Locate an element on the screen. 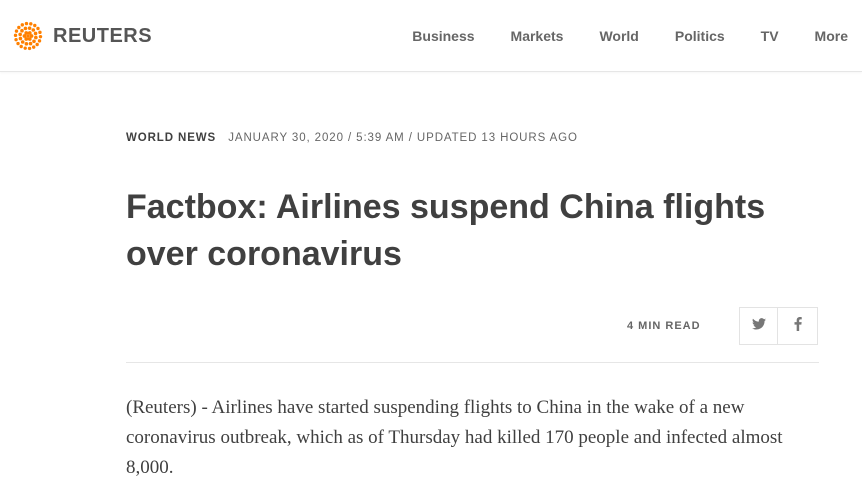 This screenshot has height=500, width=862. main-nav: Business Markets World Politics TV More is located at coordinates (612, 36).